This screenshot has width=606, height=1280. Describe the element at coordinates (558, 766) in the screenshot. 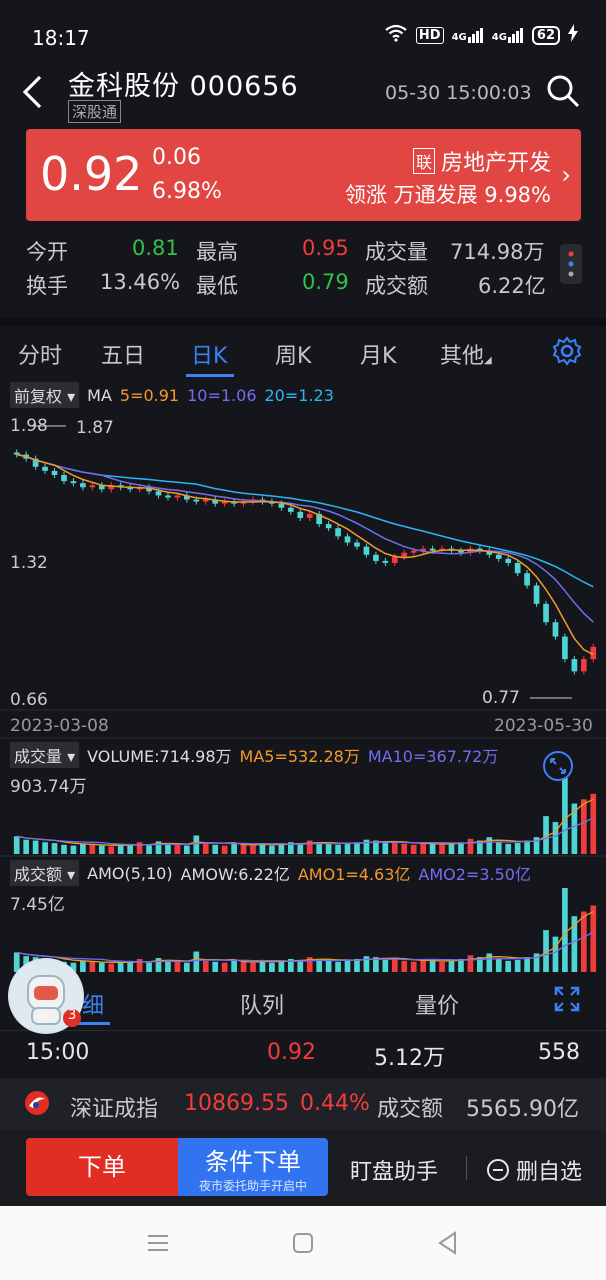

I see `expand-chart-button` at that location.